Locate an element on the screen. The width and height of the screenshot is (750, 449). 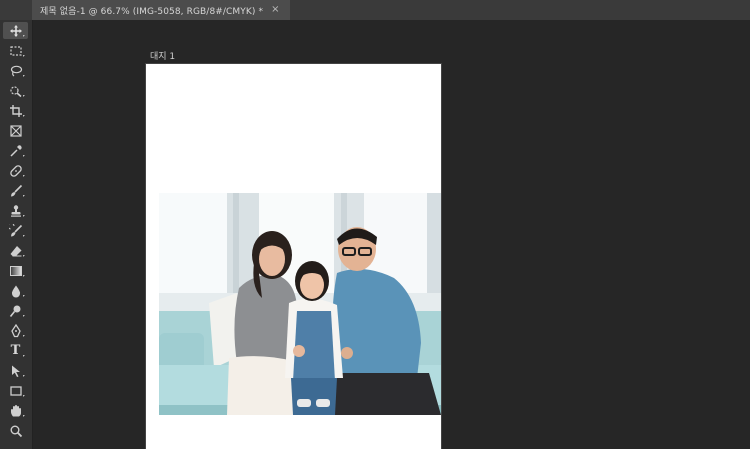
type-icon: T is located at coordinates (15, 350).